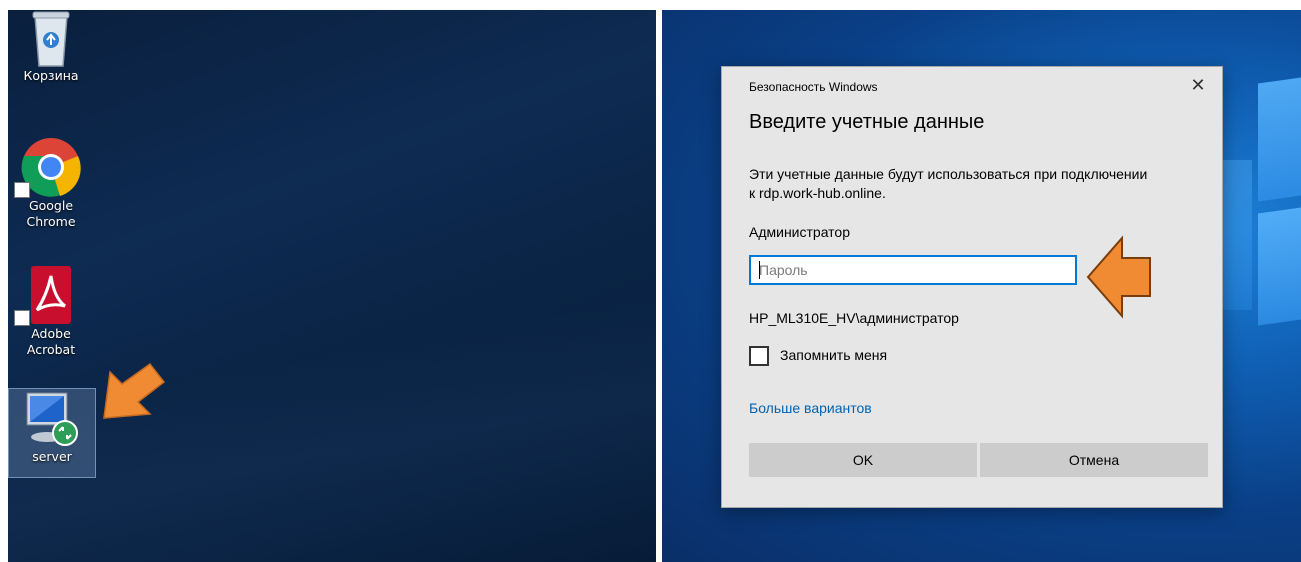 The image size is (1301, 562). Describe the element at coordinates (913, 270) in the screenshot. I see `password-input` at that location.